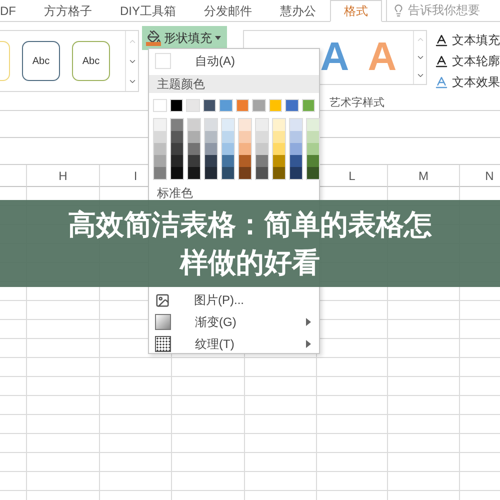 This screenshot has width=500, height=500. I want to click on group-label: 艺术字样式, so click(357, 103).